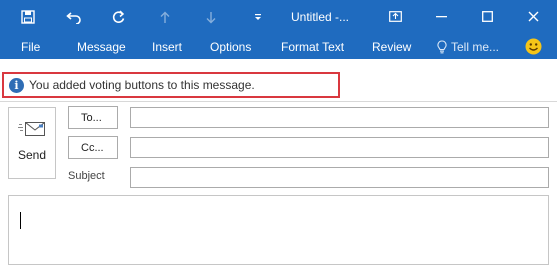 This screenshot has width=557, height=272. What do you see at coordinates (339, 177) in the screenshot?
I see `subject-field` at bounding box center [339, 177].